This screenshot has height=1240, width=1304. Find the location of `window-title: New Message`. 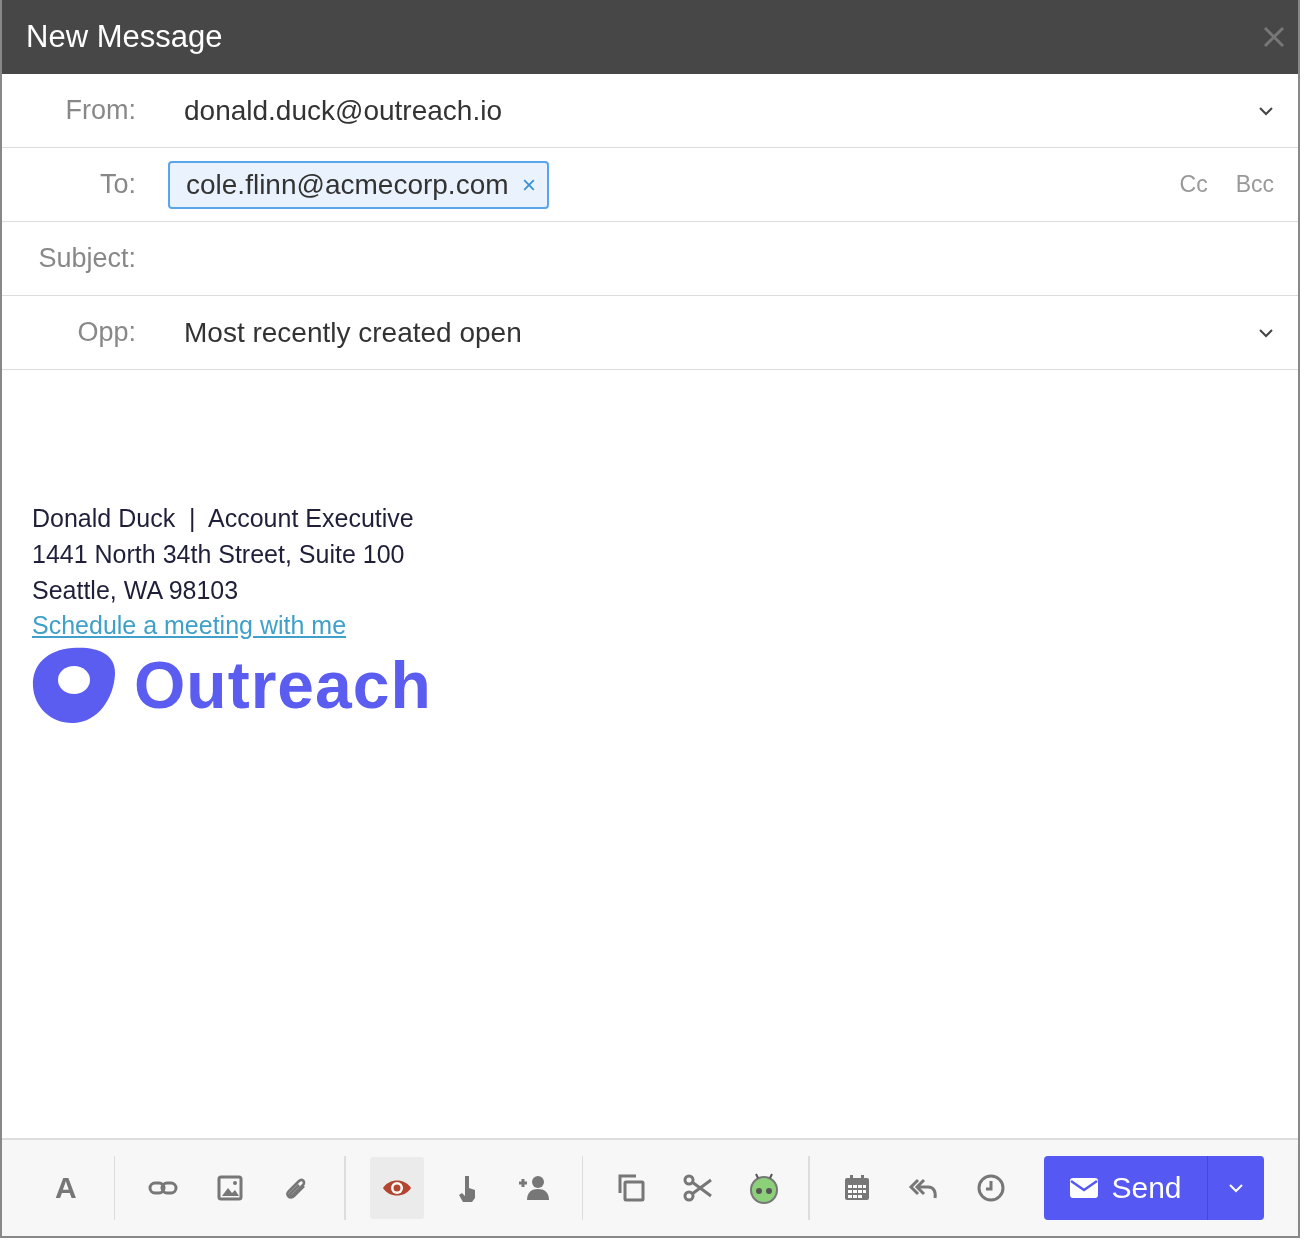

window-title: New Message is located at coordinates (124, 37).